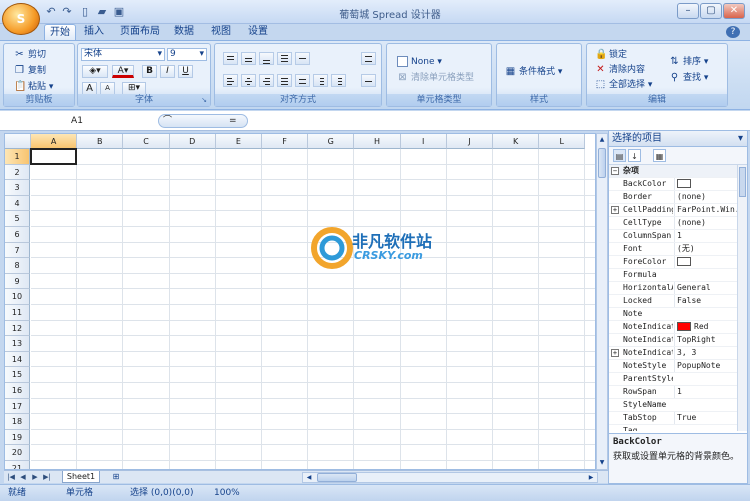  I want to click on font-size-select: 9 ▾, so click(187, 54).